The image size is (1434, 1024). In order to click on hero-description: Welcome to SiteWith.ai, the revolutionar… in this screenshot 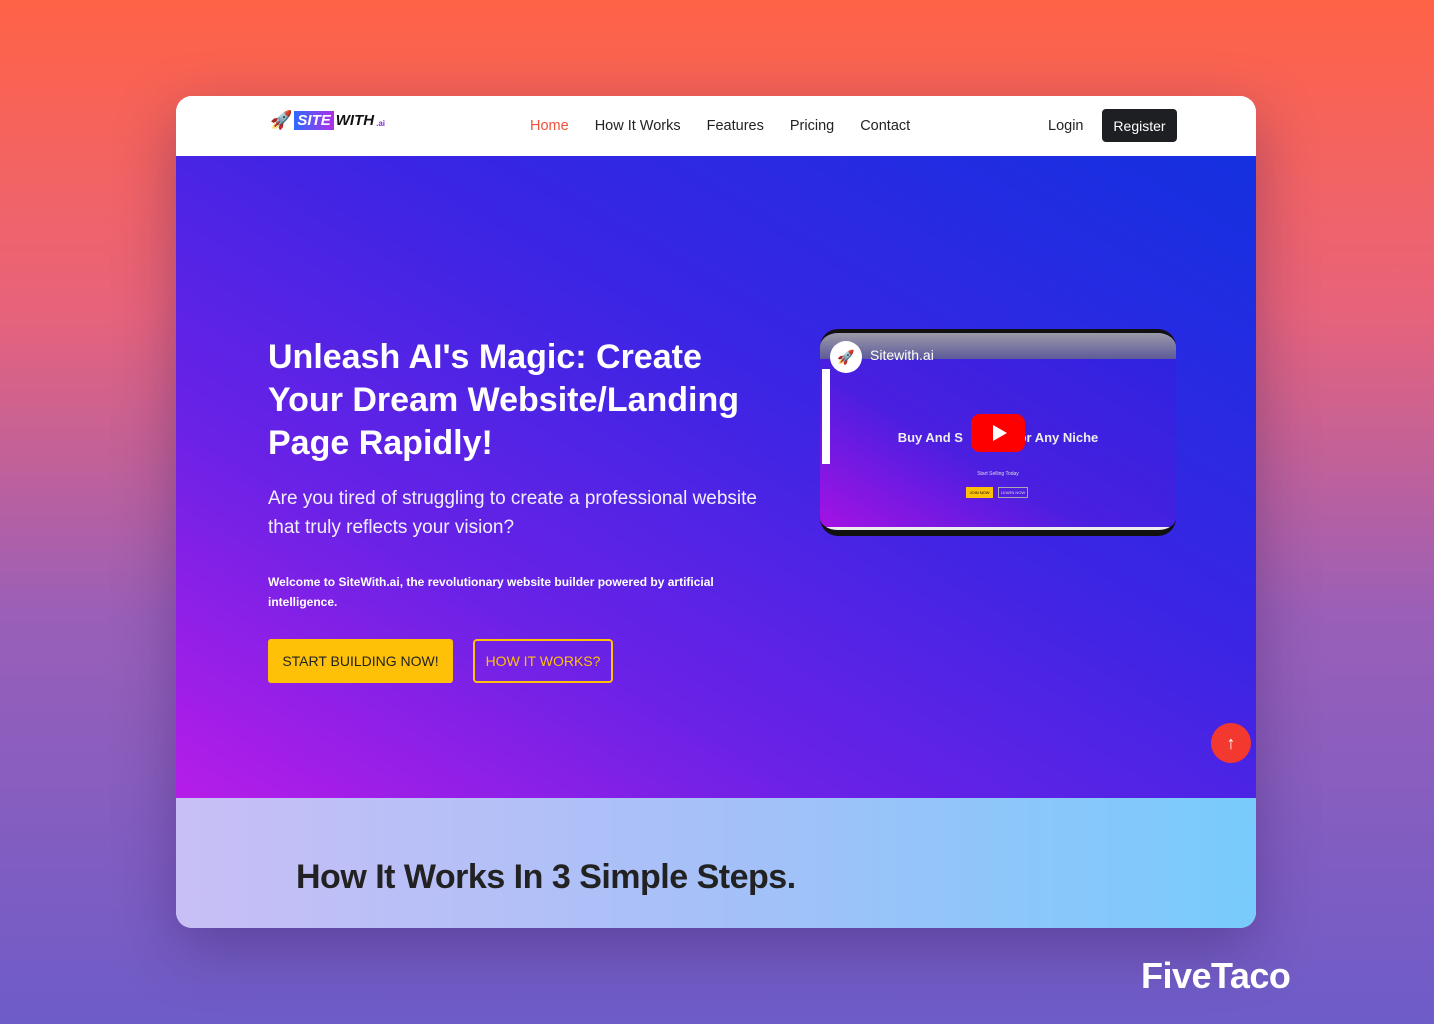, I will do `click(491, 592)`.